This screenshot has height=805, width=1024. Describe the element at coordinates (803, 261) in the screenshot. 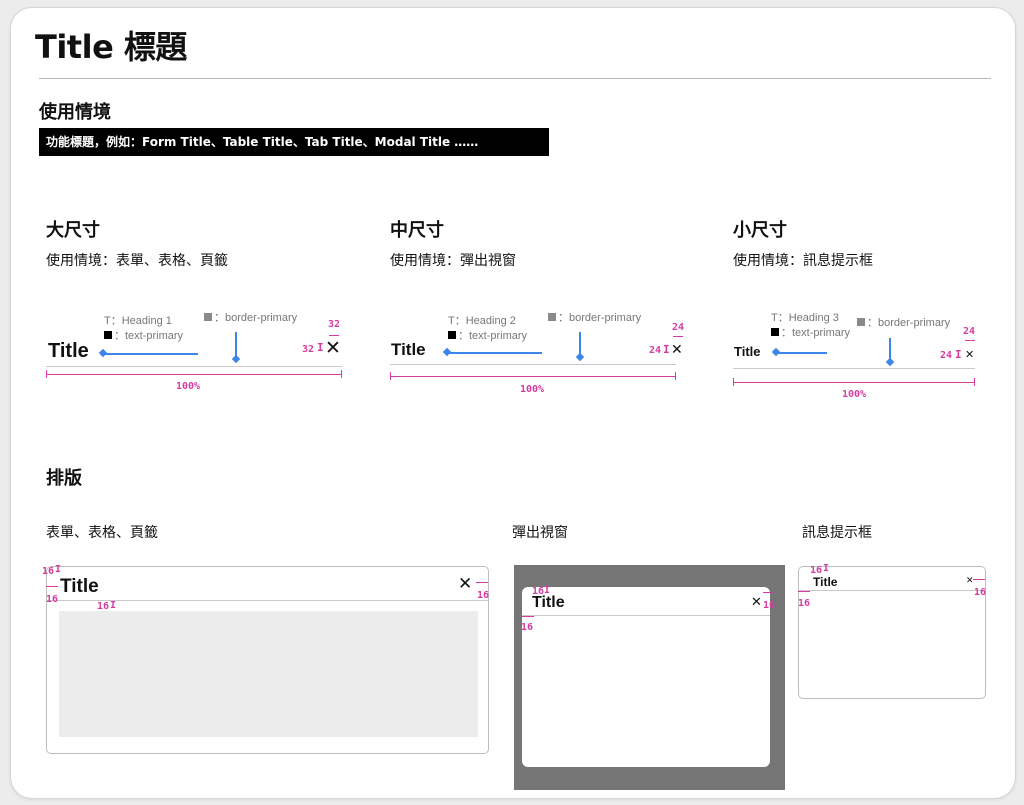

I see `size-usage: 使用情境：訊息提示框` at that location.